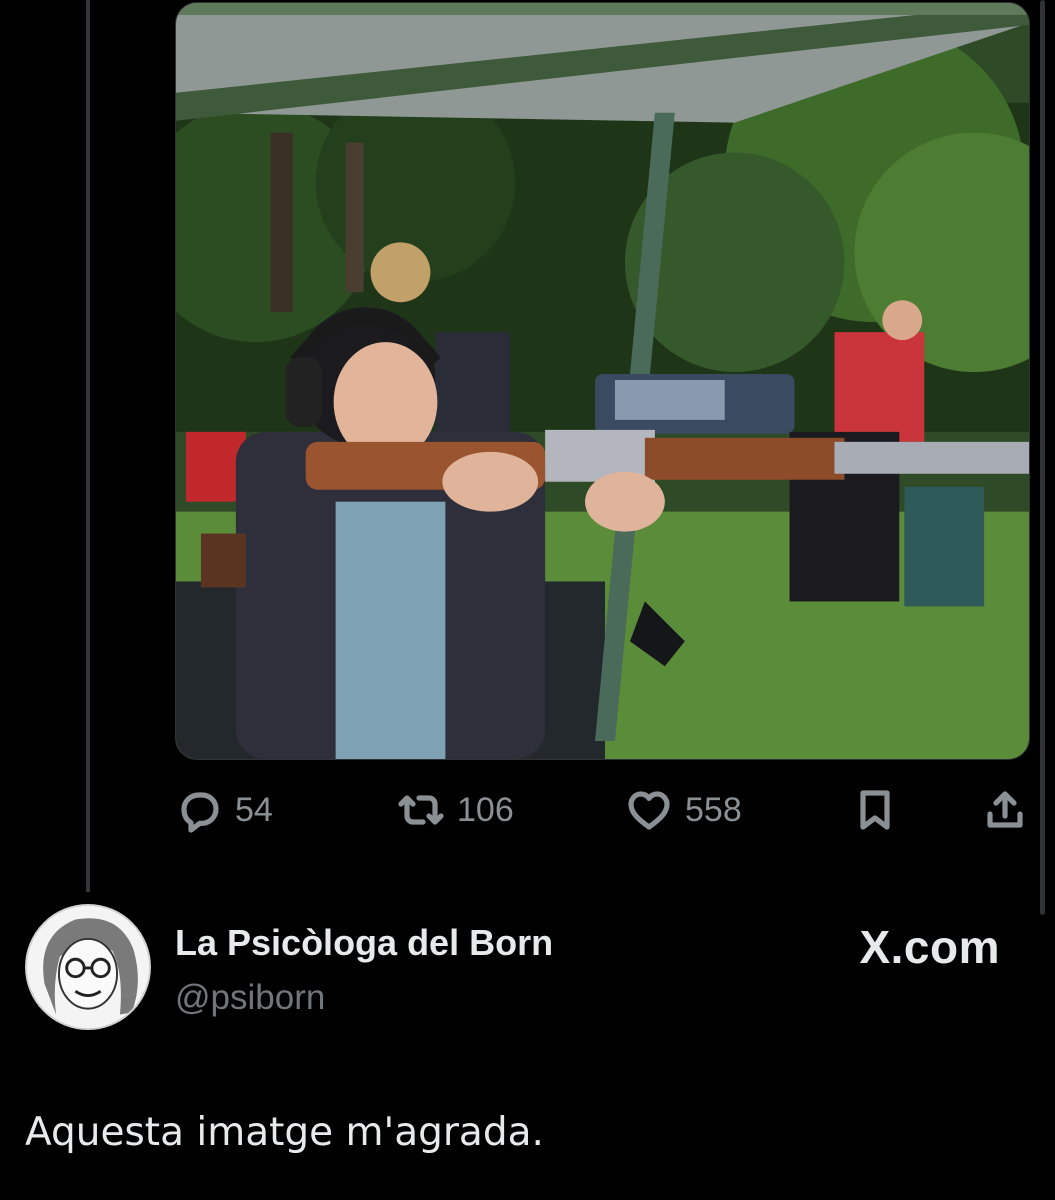 The height and width of the screenshot is (1200, 1055). I want to click on like-button: 558, so click(683, 810).